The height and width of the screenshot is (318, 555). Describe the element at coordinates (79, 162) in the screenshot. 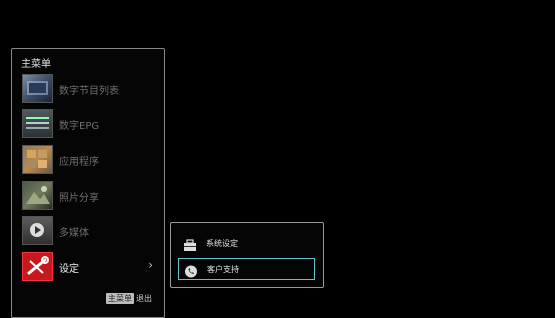

I see `menu-item-label: 应用程序` at that location.